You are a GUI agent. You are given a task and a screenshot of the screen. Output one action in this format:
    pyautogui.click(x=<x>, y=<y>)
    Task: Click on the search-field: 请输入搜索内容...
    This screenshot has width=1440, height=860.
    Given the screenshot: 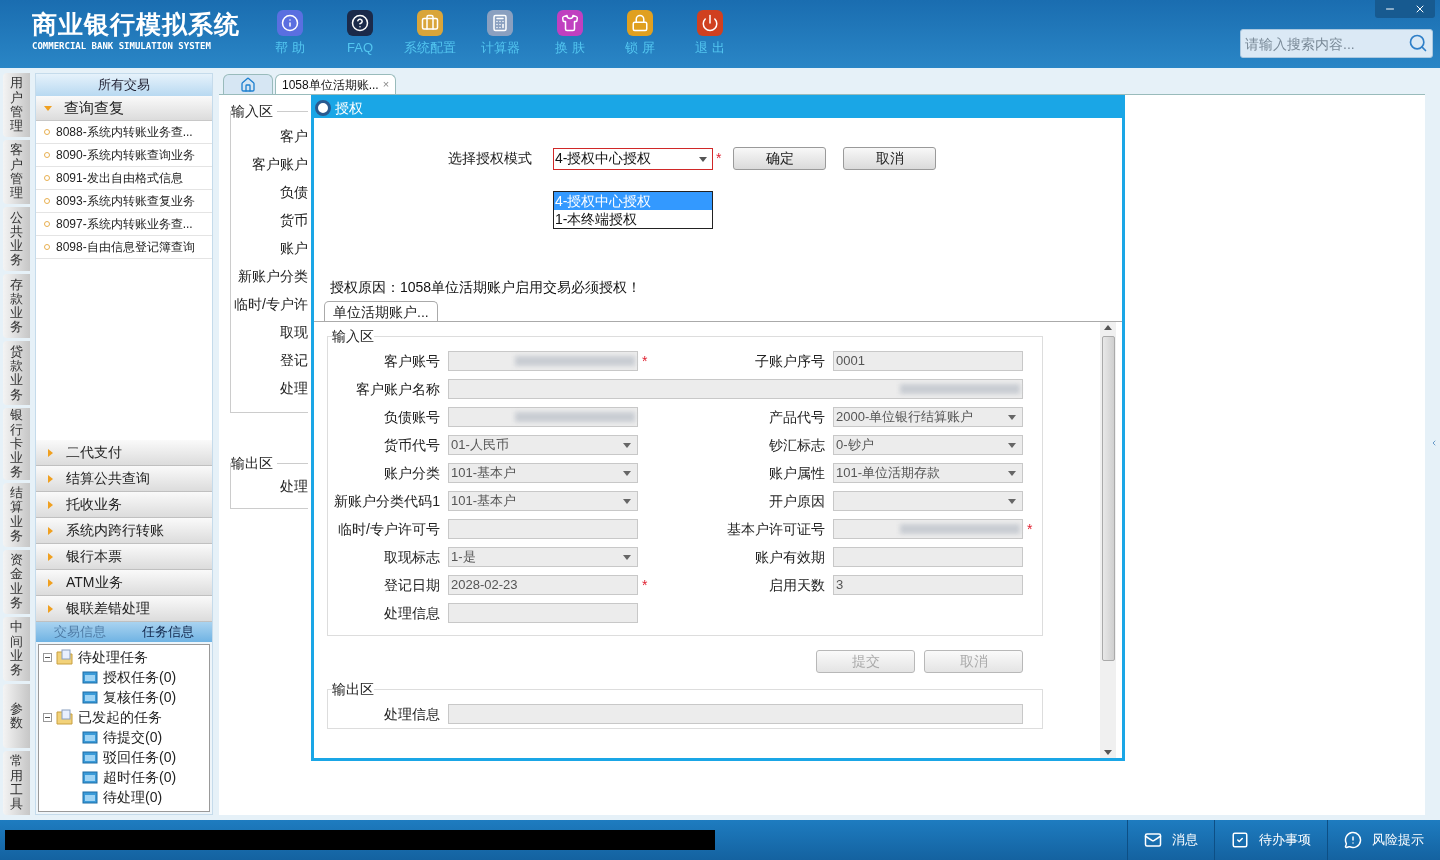 What is the action you would take?
    pyautogui.click(x=1336, y=43)
    